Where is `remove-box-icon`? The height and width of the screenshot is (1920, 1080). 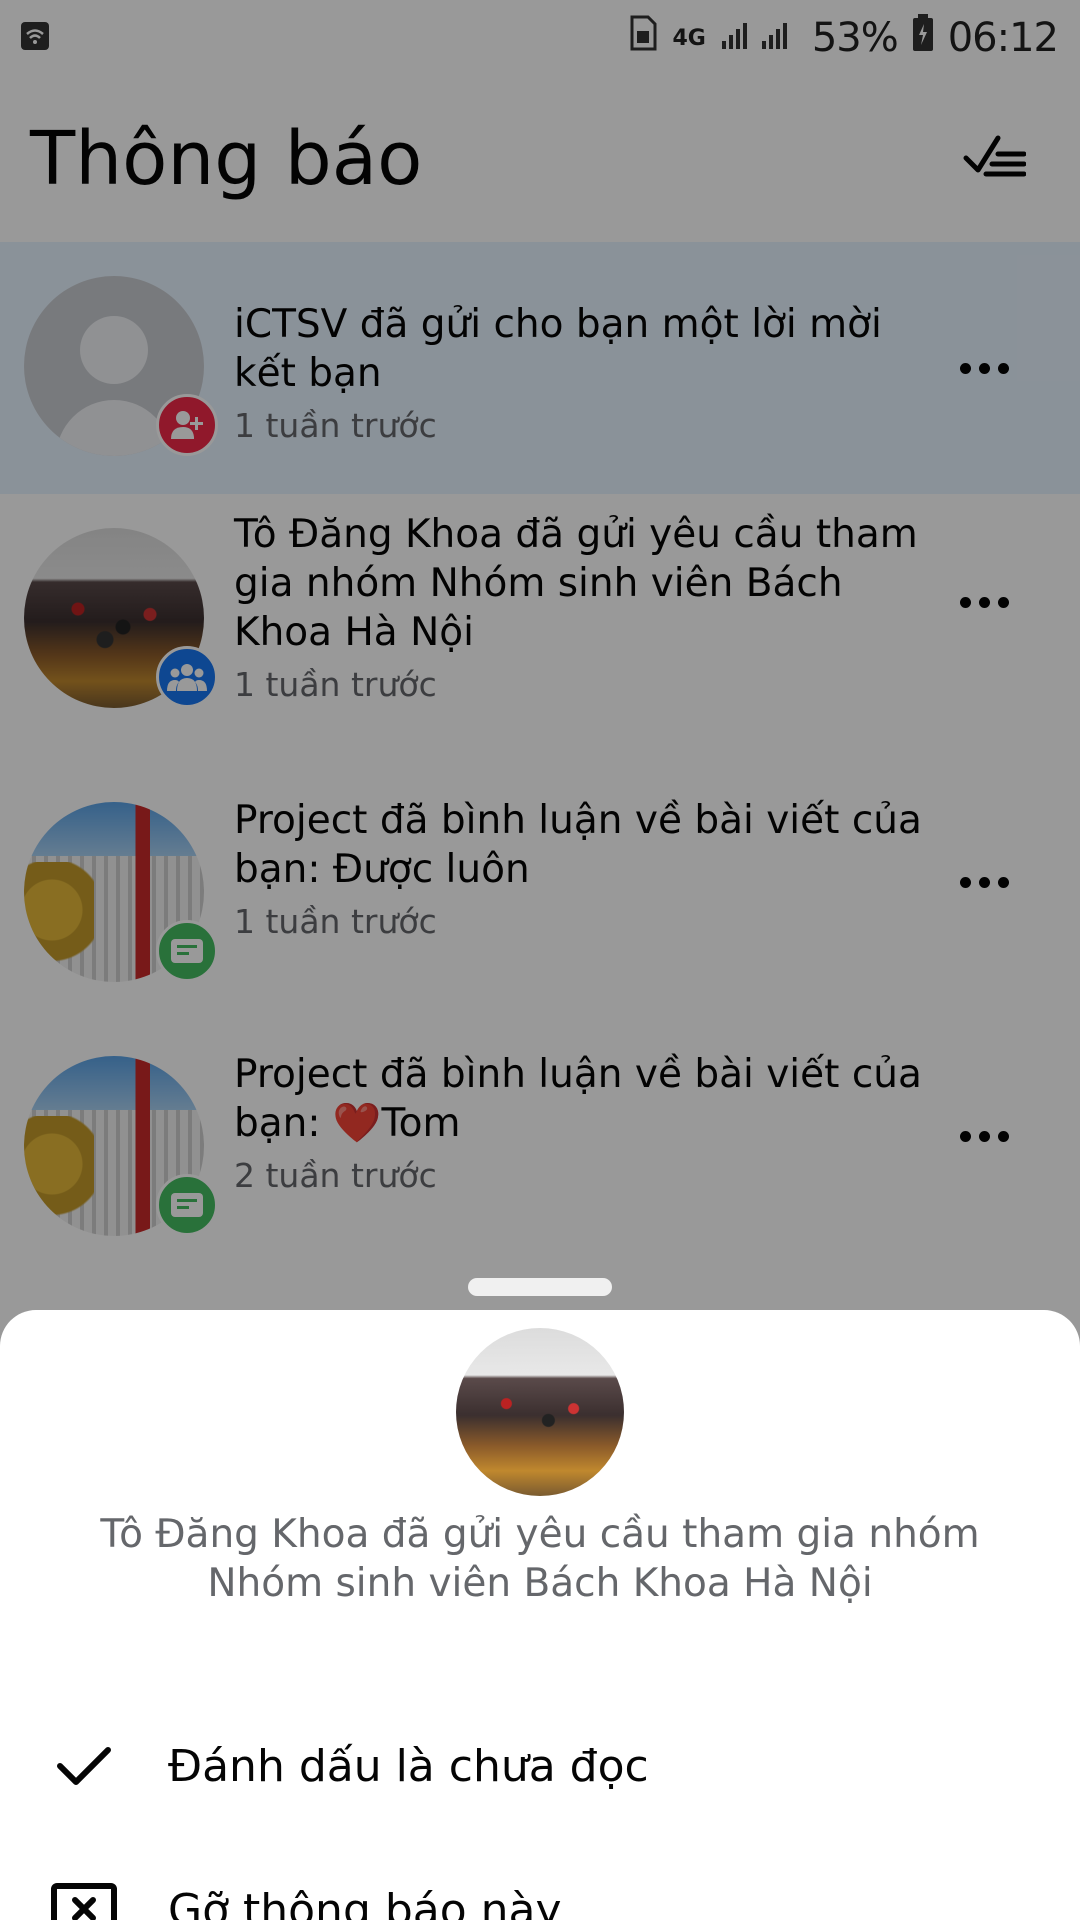
remove-box-icon is located at coordinates (84, 1896).